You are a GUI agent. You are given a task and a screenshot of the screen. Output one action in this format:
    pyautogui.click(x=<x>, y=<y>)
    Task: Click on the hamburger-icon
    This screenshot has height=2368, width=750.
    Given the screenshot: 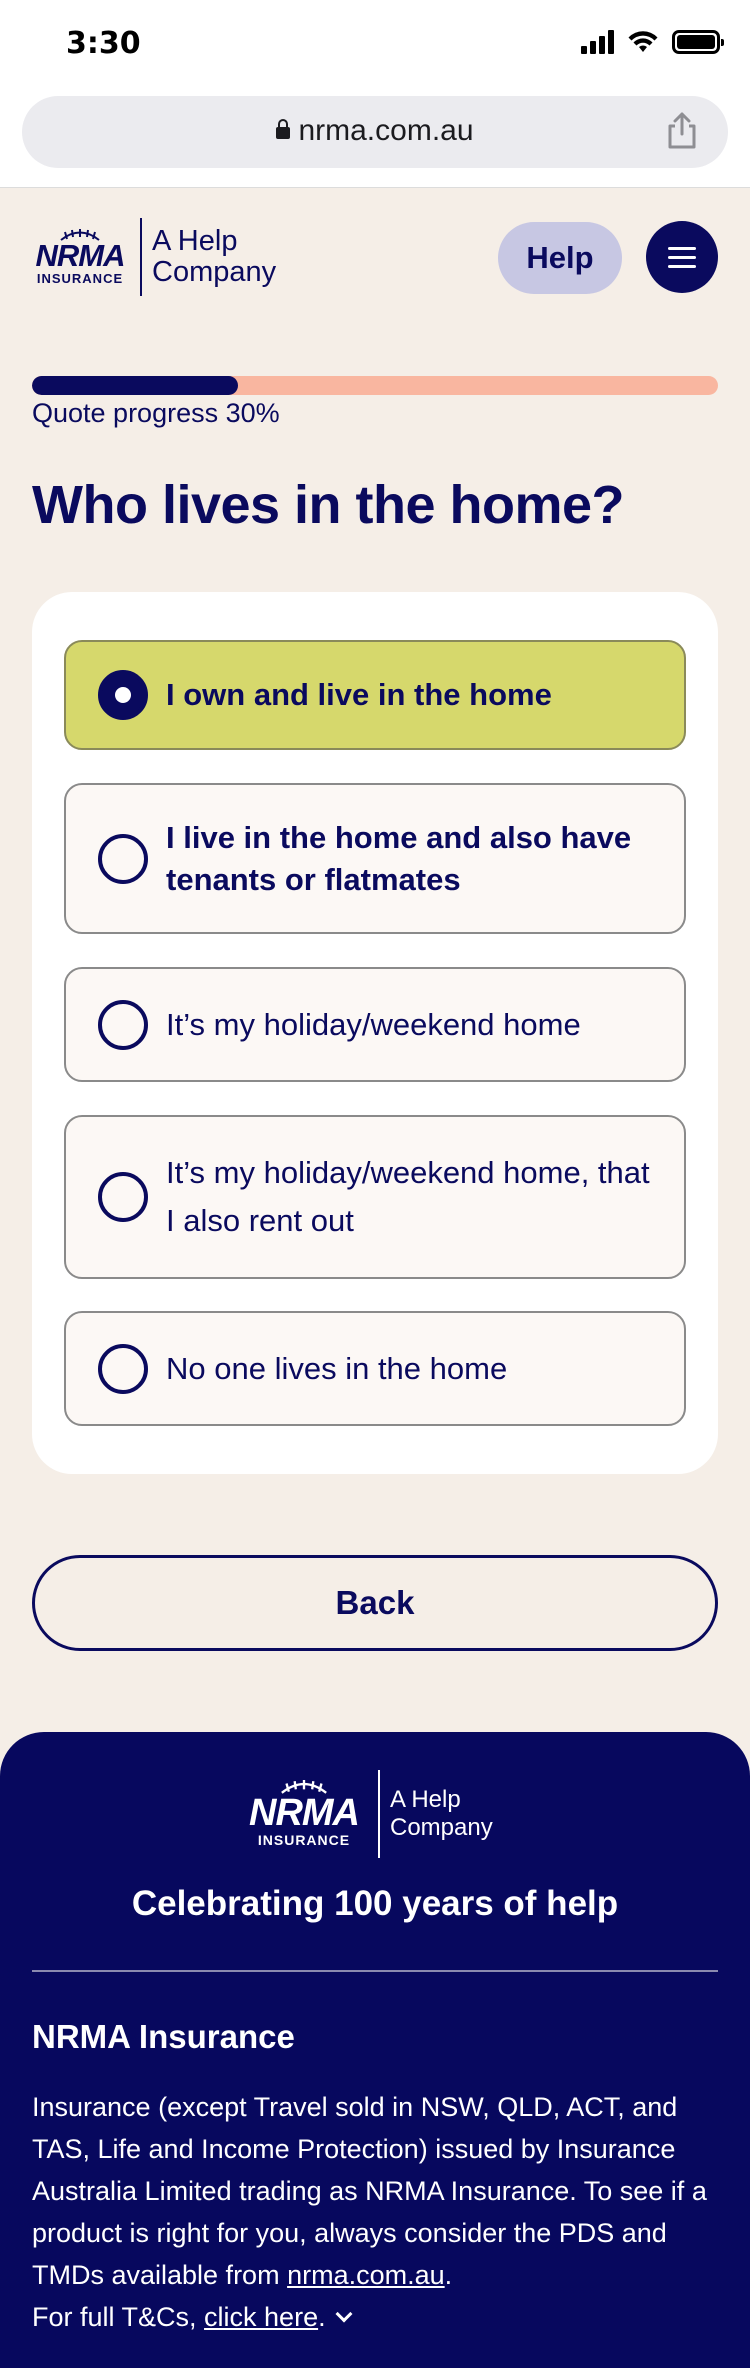 What is the action you would take?
    pyautogui.click(x=682, y=248)
    